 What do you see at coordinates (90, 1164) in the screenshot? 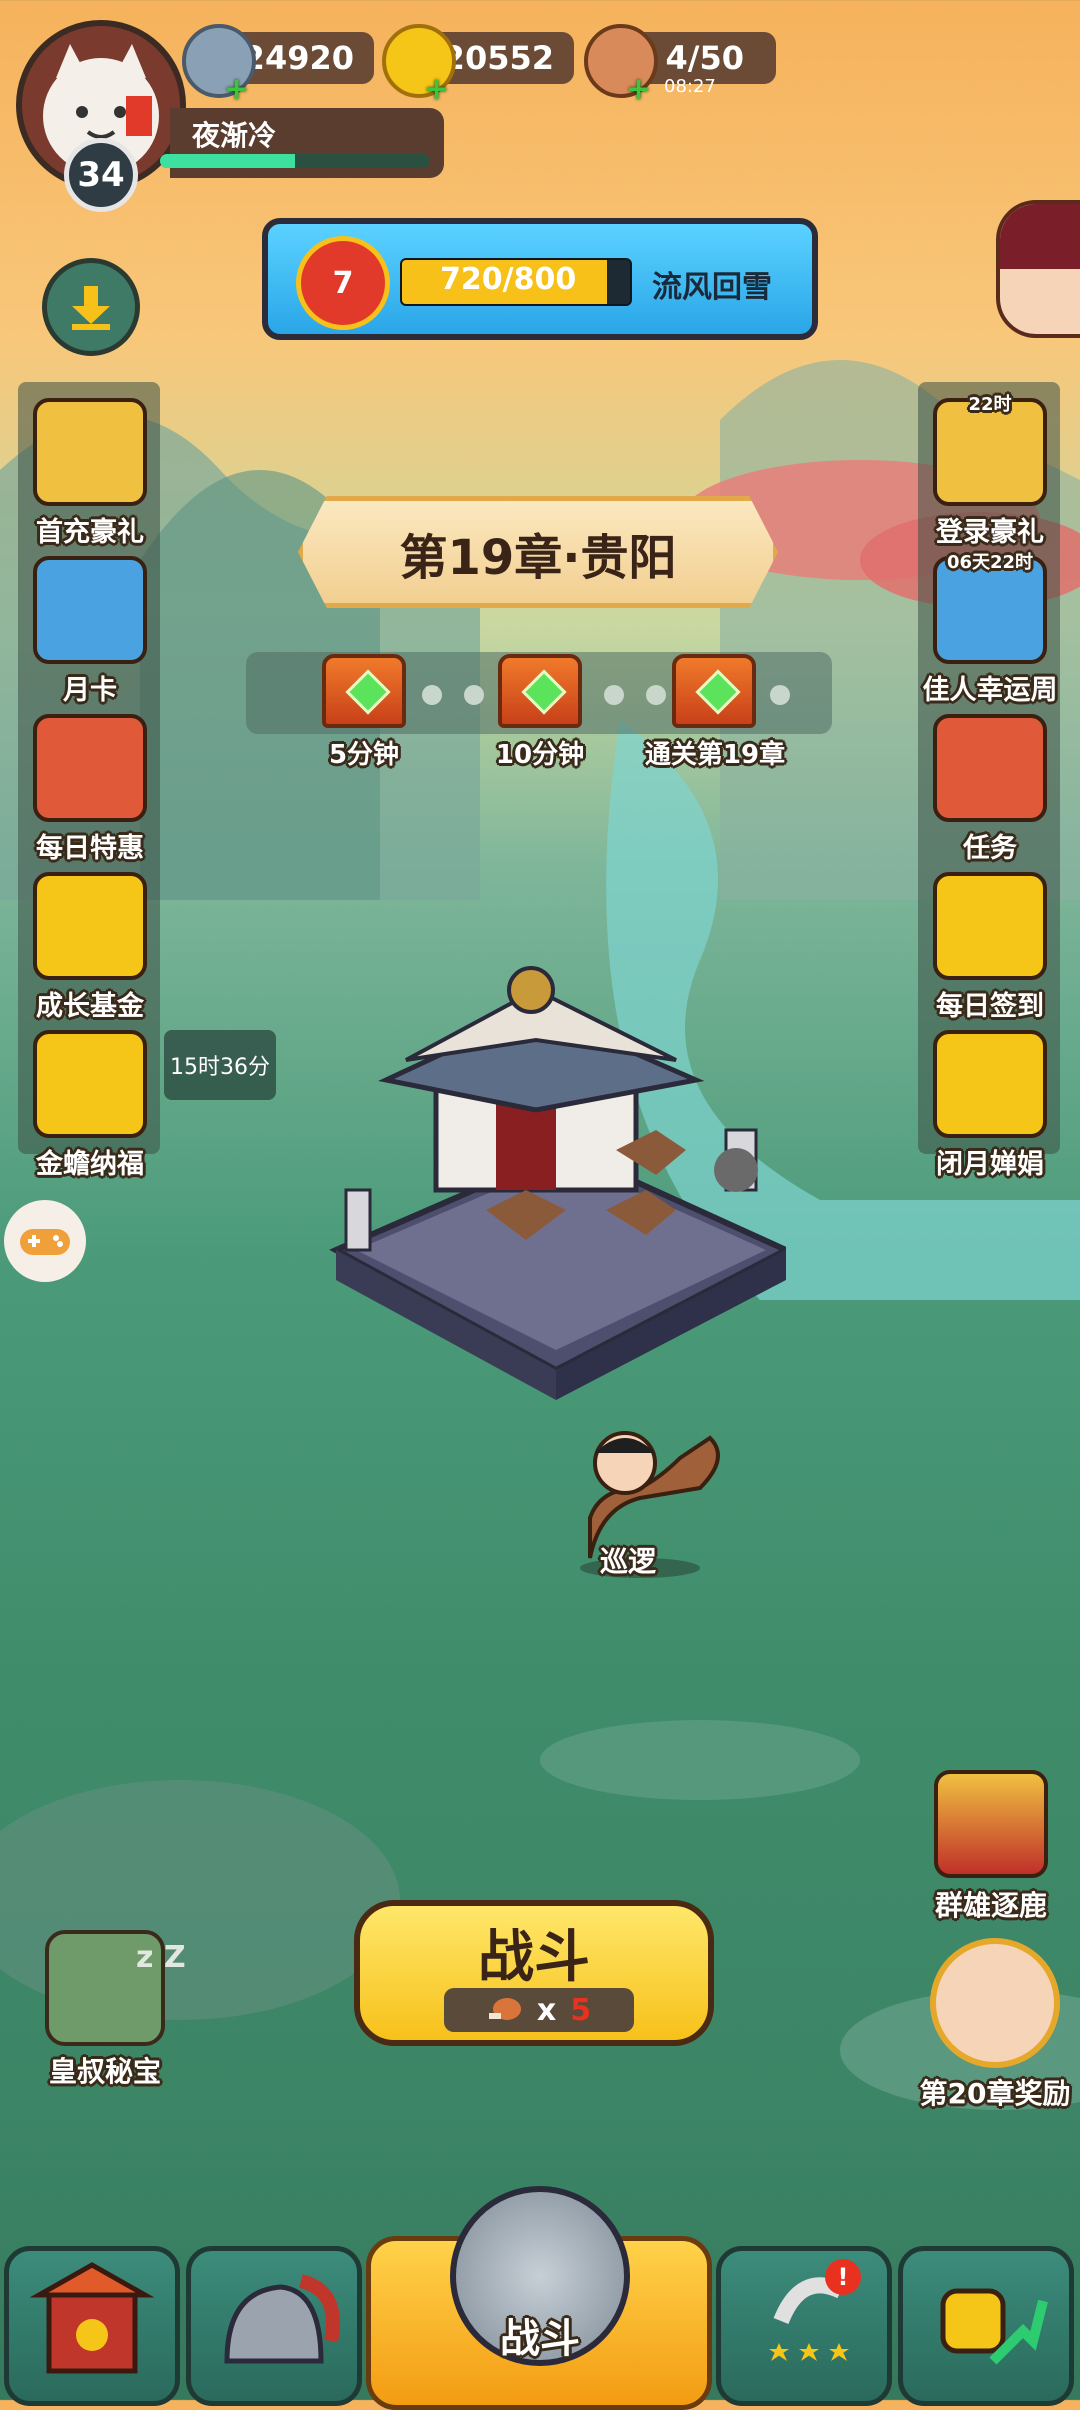
I see `left-menu-label-5: 金蟾纳福` at bounding box center [90, 1164].